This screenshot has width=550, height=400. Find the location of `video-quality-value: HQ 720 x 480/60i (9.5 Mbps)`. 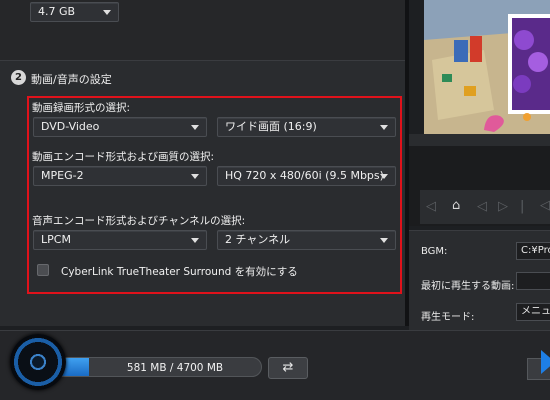

video-quality-value: HQ 720 x 480/60i (9.5 Mbps) is located at coordinates (304, 175).